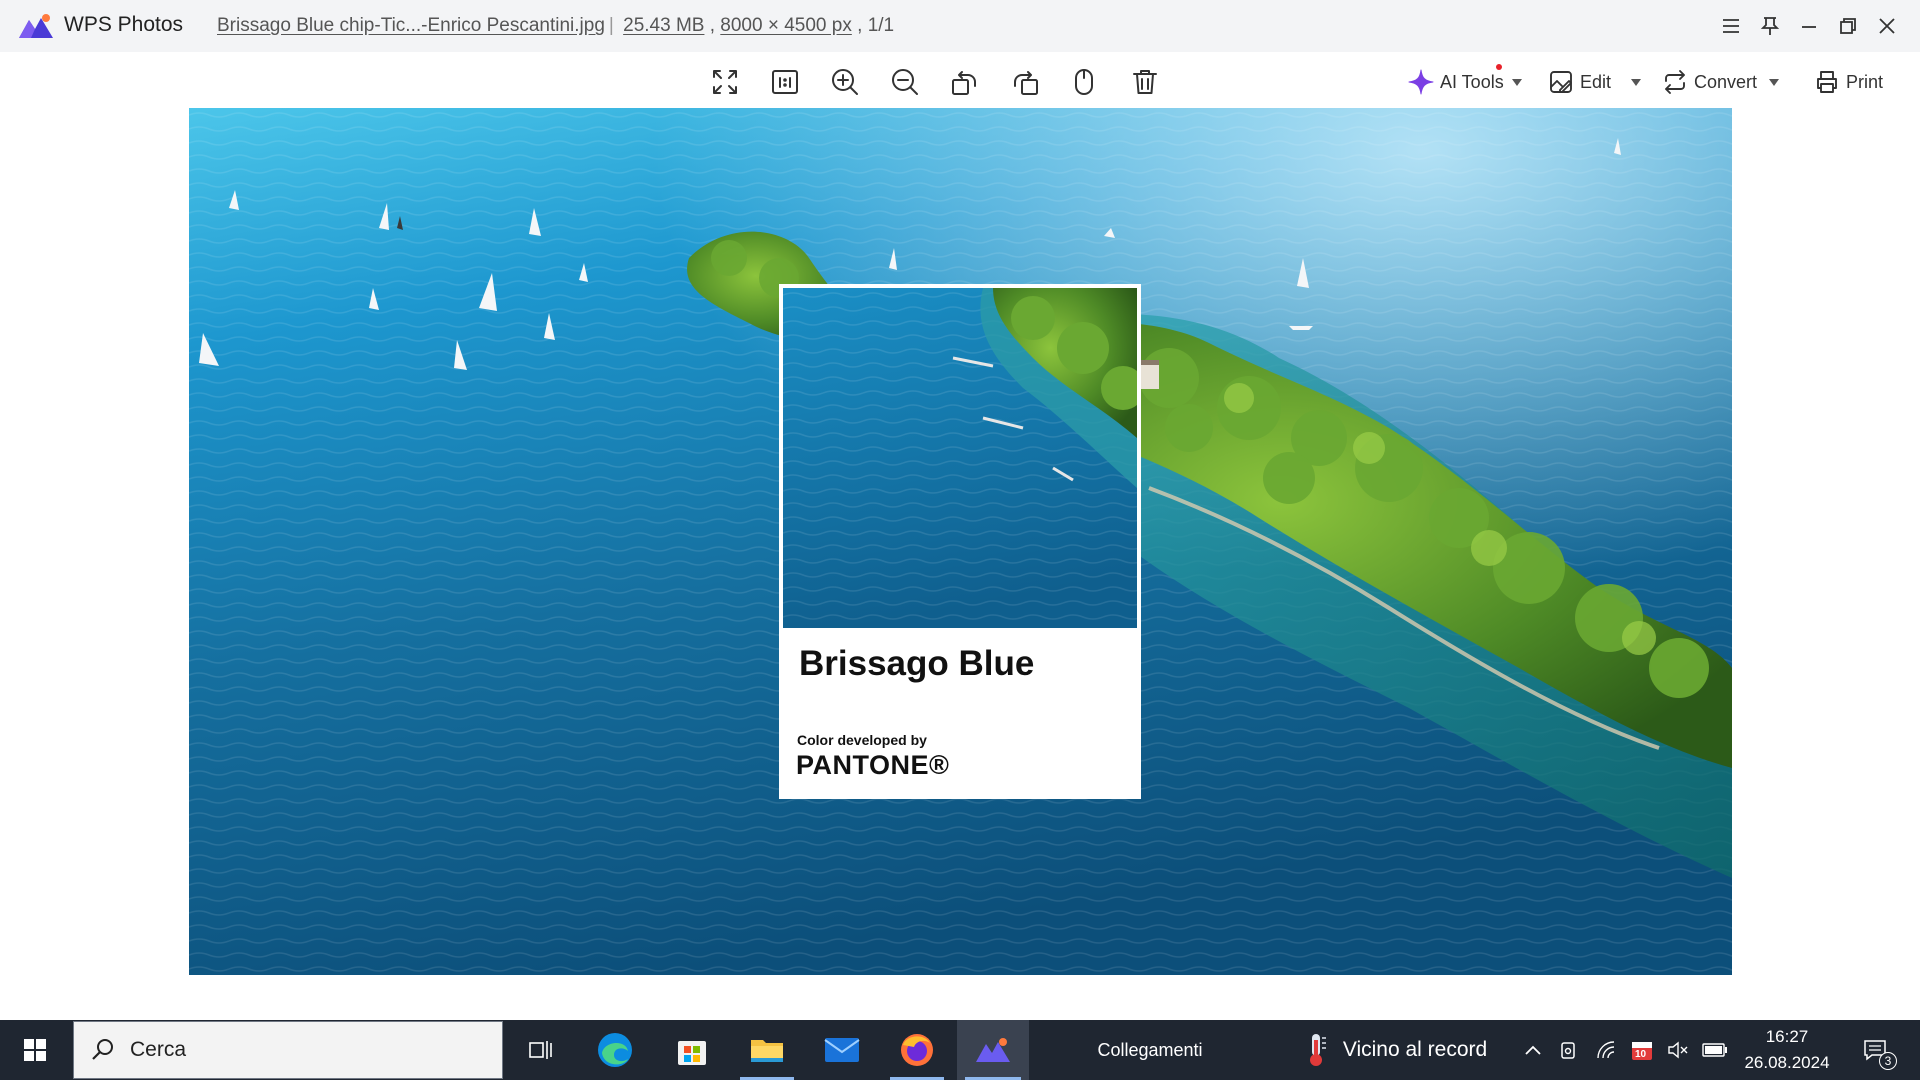  I want to click on print-button: Print, so click(1848, 82).